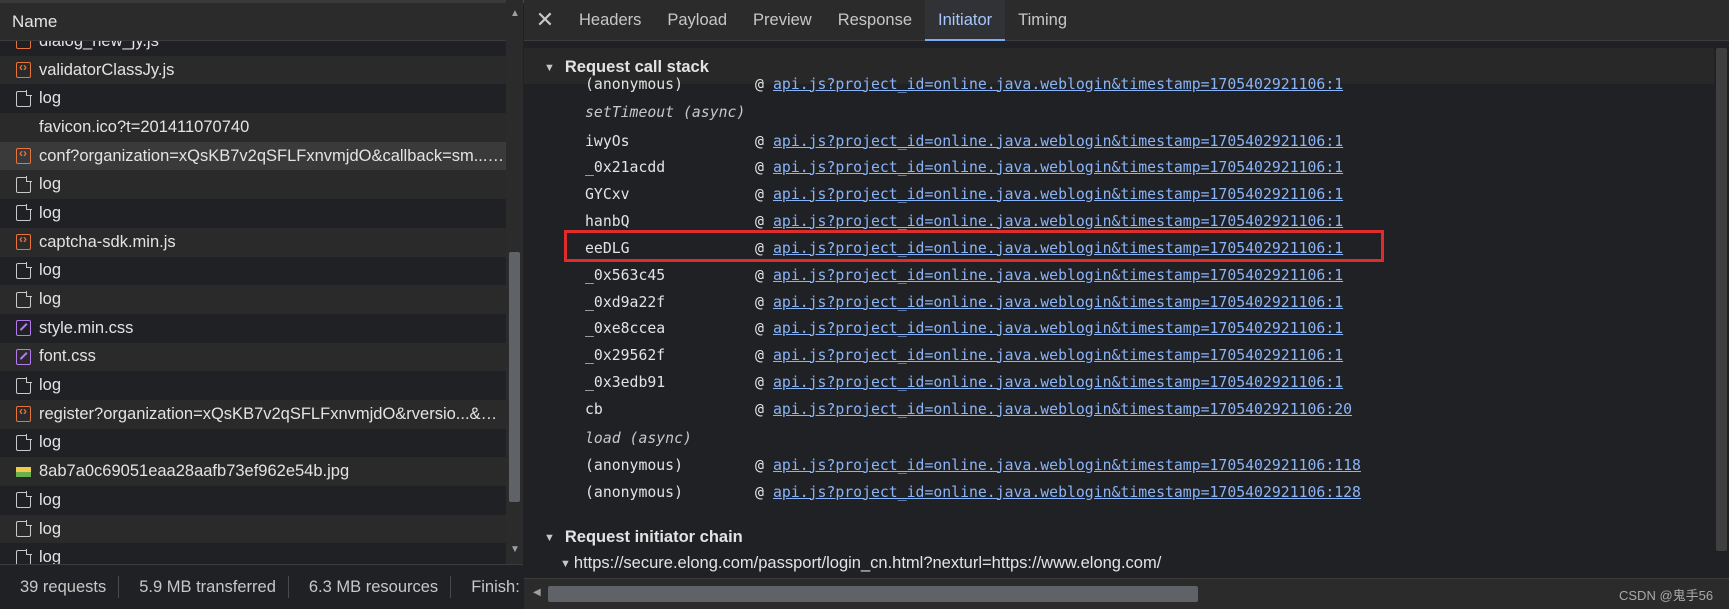 Image resolution: width=1729 pixels, height=609 pixels. Describe the element at coordinates (144, 126) in the screenshot. I see `request-name: favicon.ico?t=201411070740` at that location.